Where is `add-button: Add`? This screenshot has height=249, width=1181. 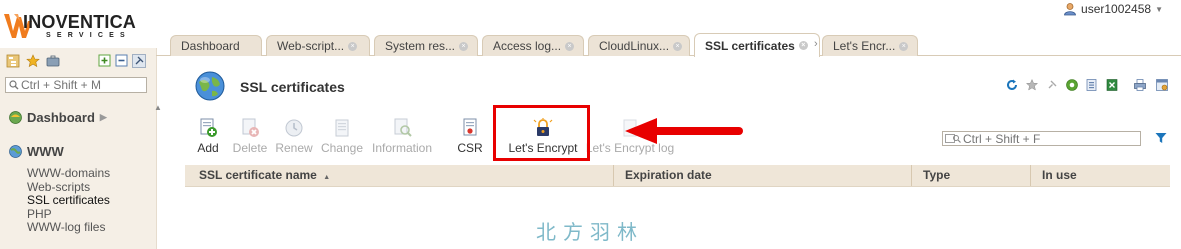
add-button: Add is located at coordinates (208, 136).